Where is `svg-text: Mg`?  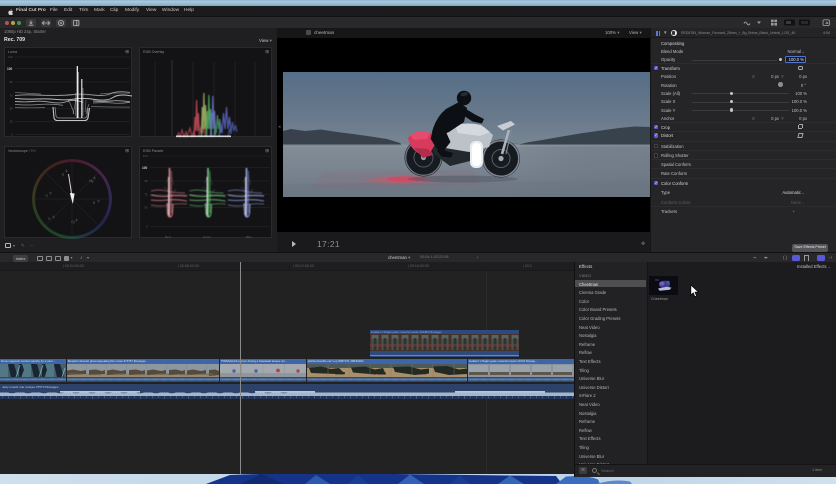 svg-text: Mg is located at coordinates (91, 181).